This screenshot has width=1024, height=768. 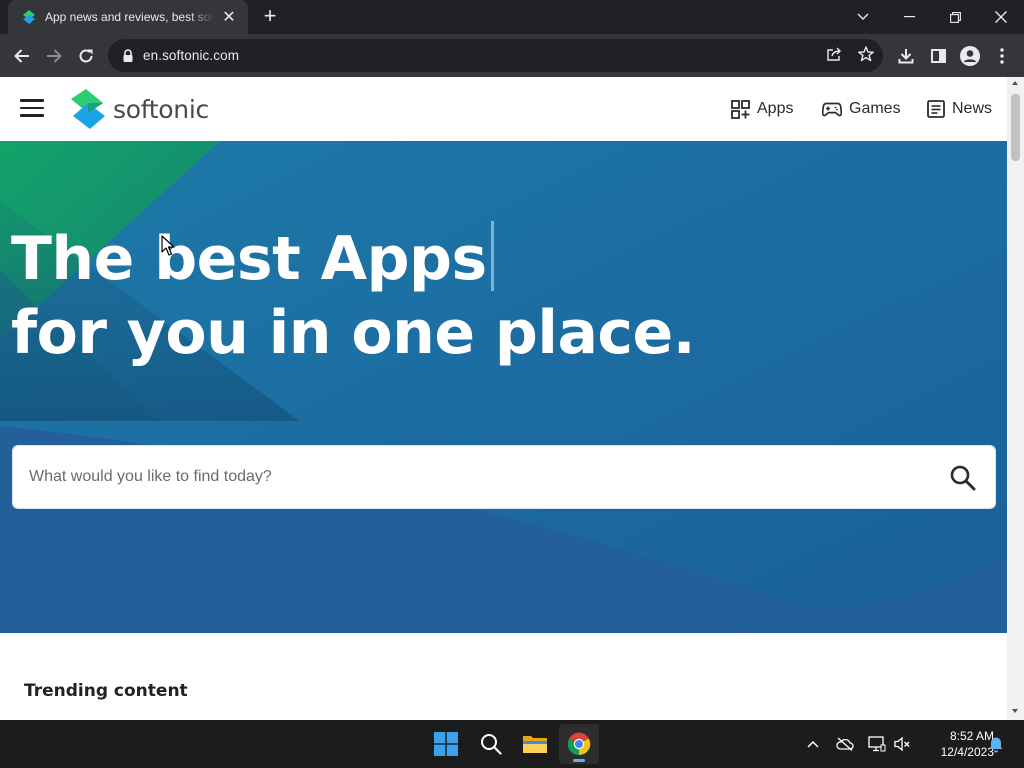 I want to click on clock-time: 8:52 AM, so click(x=971, y=736).